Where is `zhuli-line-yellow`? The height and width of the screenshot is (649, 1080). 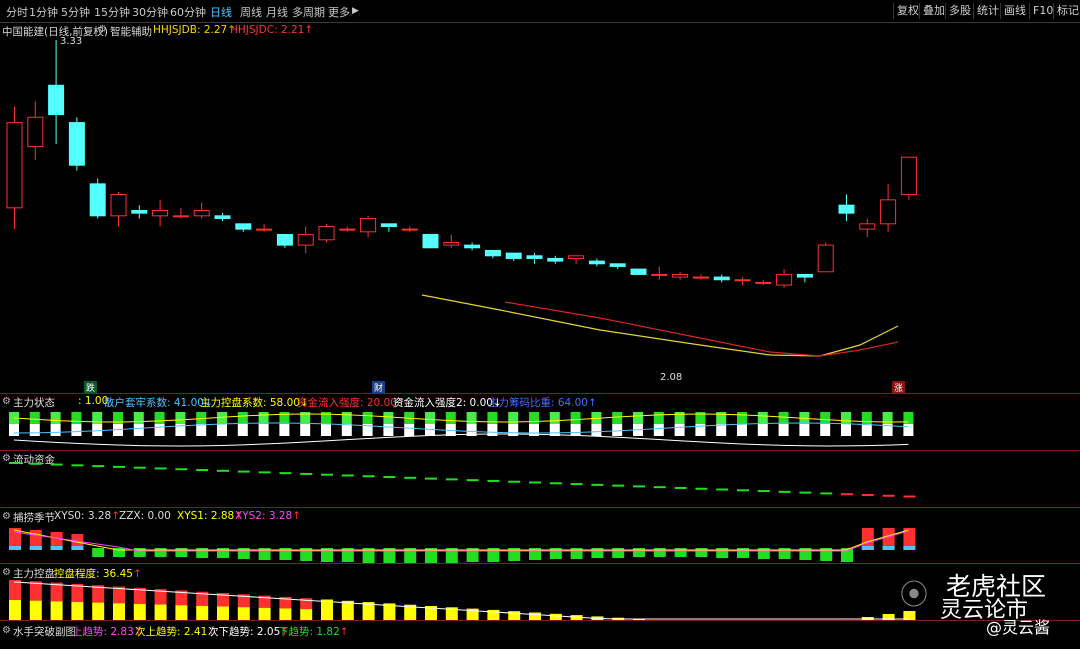
zhuli-line-yellow is located at coordinates (461, 418).